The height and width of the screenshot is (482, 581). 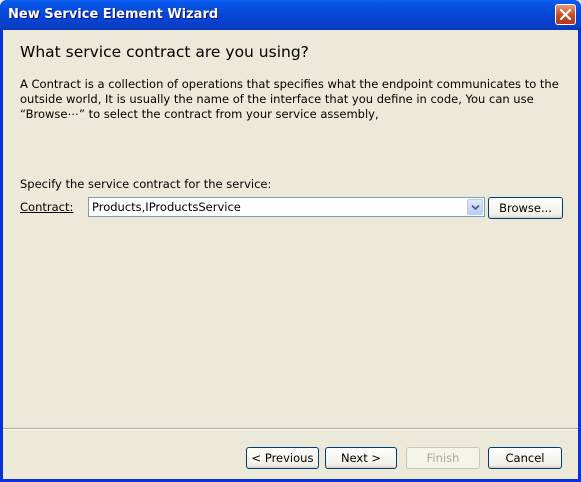 What do you see at coordinates (290, 15) in the screenshot?
I see `title-bar: New Service Element Wizard` at bounding box center [290, 15].